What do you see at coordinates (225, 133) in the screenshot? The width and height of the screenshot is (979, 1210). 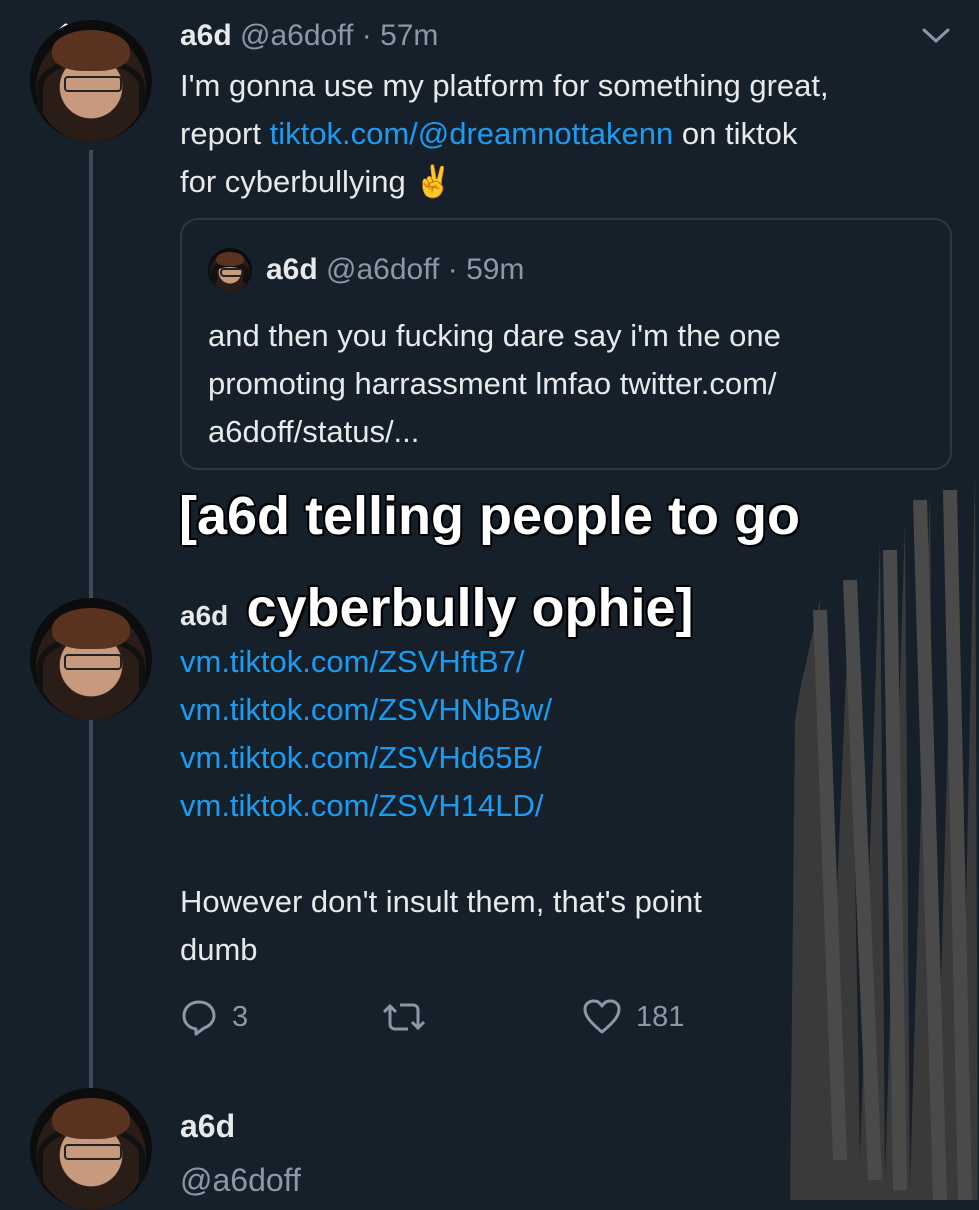 I see `tweet-text: report` at bounding box center [225, 133].